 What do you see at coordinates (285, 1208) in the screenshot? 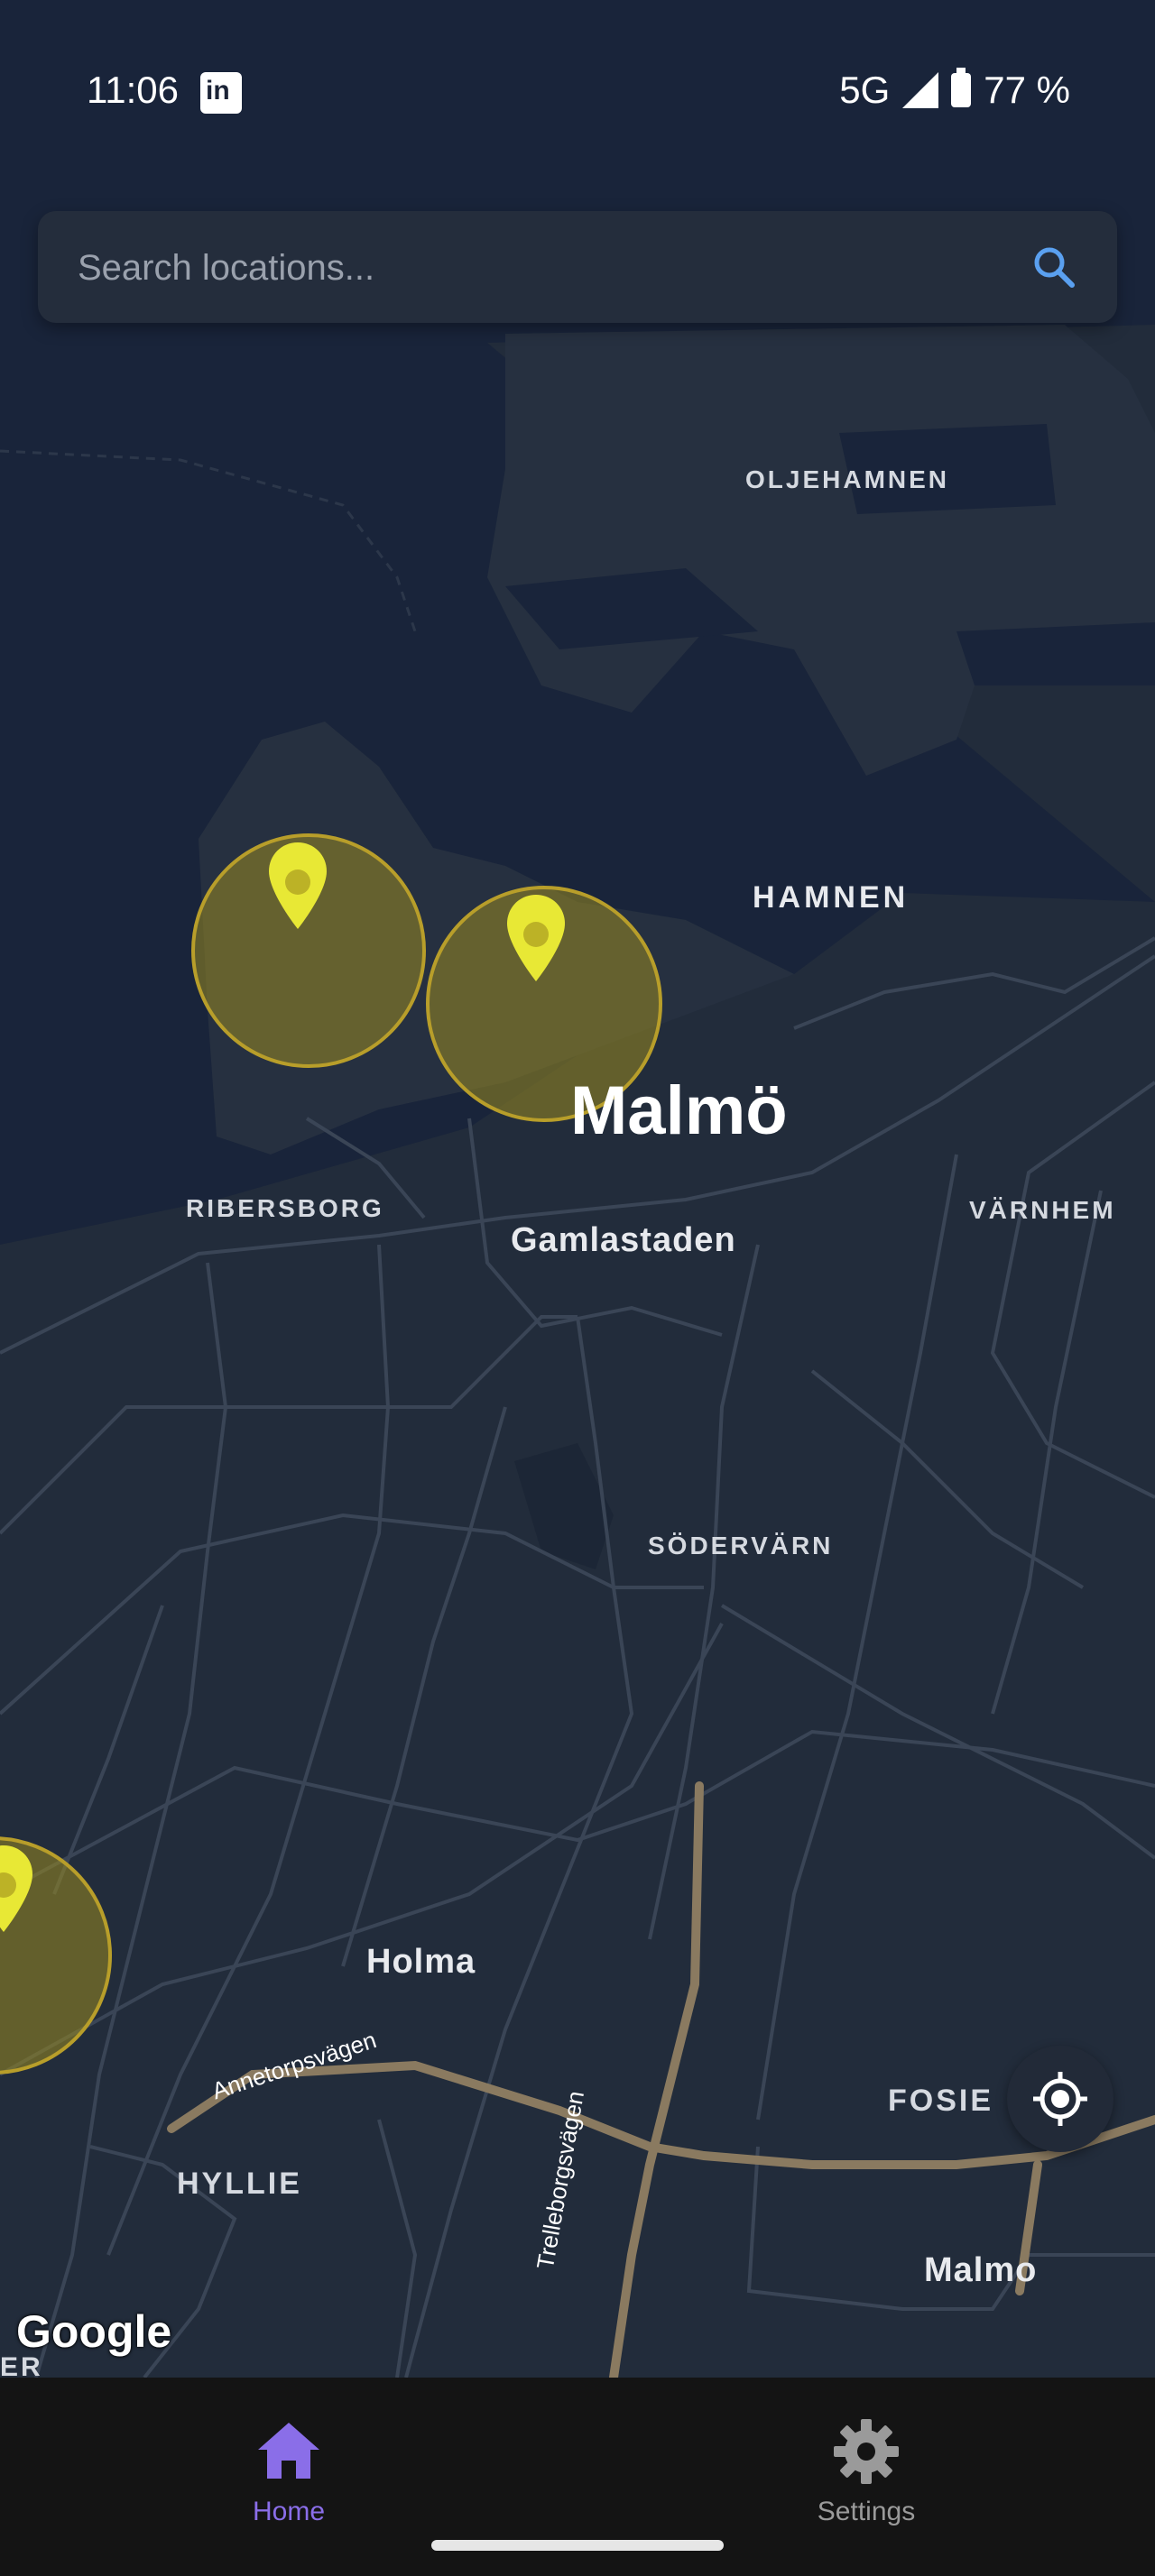
I see `map-label-ribersborg: RIBERSBORG` at bounding box center [285, 1208].